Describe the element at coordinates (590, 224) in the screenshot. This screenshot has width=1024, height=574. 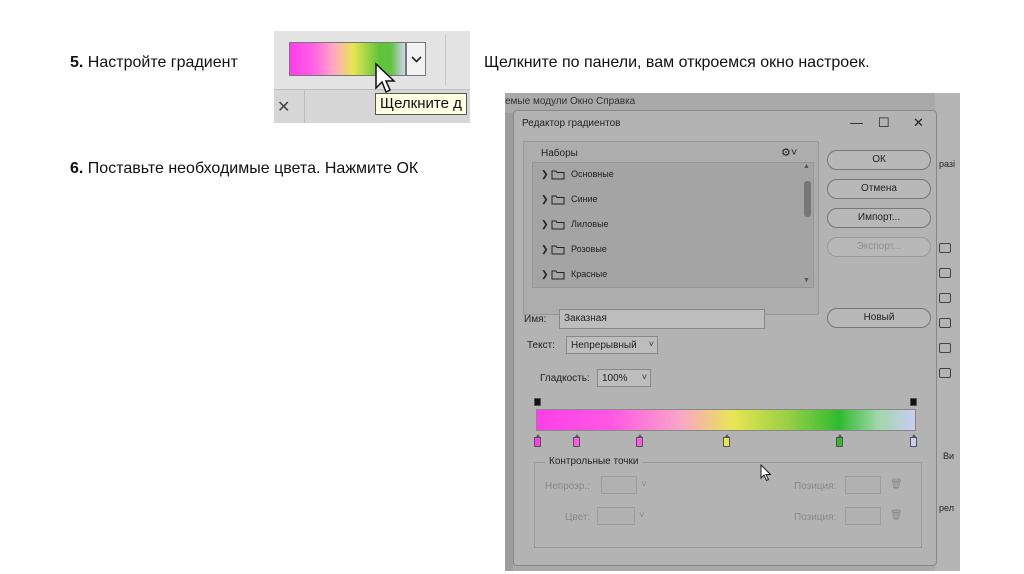
I see `preset-folder-label: Лиловые` at that location.